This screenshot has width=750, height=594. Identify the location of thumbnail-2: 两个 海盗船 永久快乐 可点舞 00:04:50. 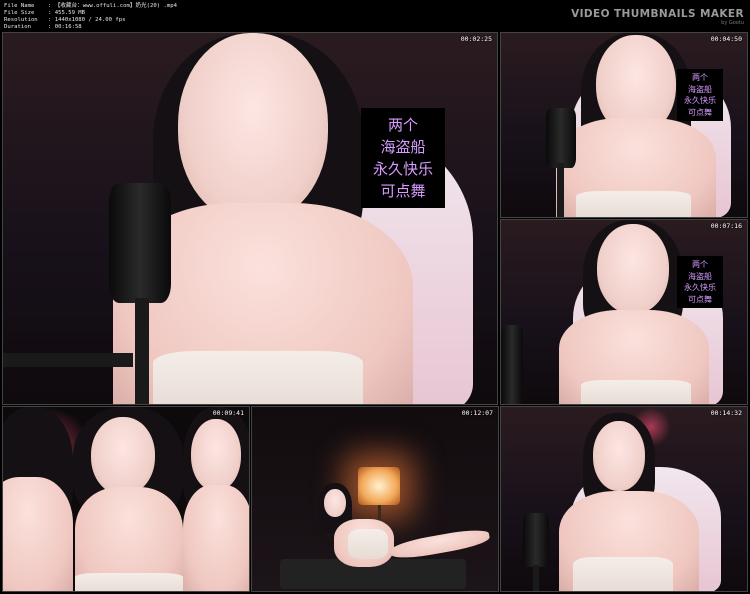
(624, 125).